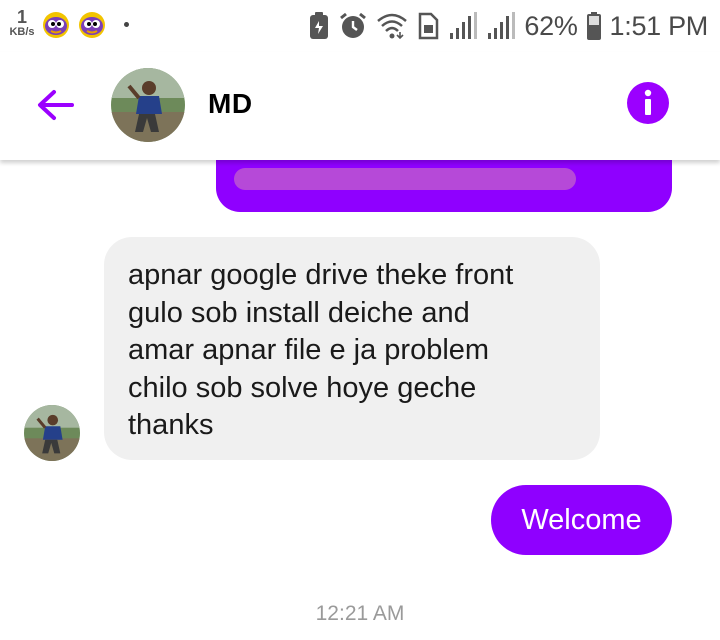 The image size is (720, 640). Describe the element at coordinates (360, 613) in the screenshot. I see `message-timestamp: 12:21 AM` at that location.